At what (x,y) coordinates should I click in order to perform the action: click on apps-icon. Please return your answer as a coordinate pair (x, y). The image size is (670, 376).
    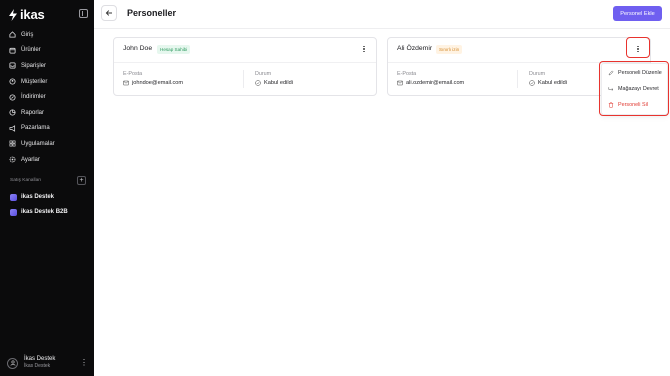
    Looking at the image, I should click on (12, 143).